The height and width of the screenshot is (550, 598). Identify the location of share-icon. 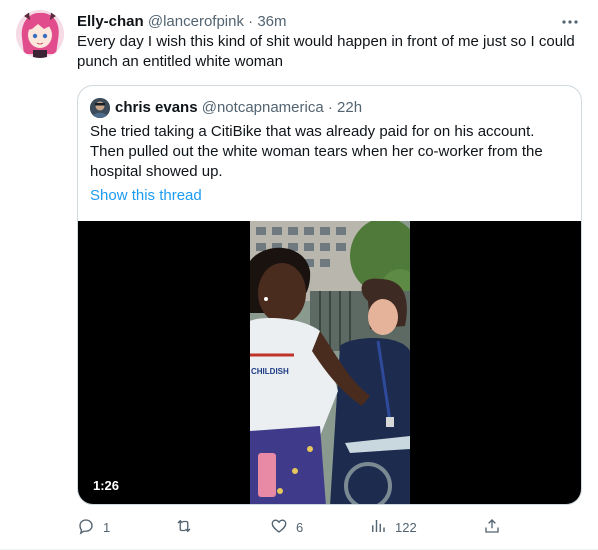
(492, 527).